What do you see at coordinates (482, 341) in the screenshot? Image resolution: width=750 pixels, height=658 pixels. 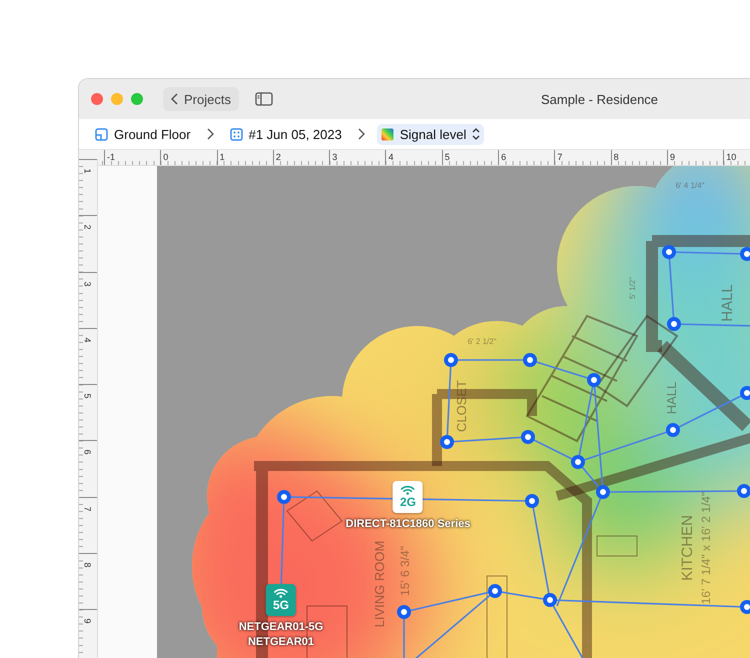 I see `dimension-label: 6' 2 1/2"` at bounding box center [482, 341].